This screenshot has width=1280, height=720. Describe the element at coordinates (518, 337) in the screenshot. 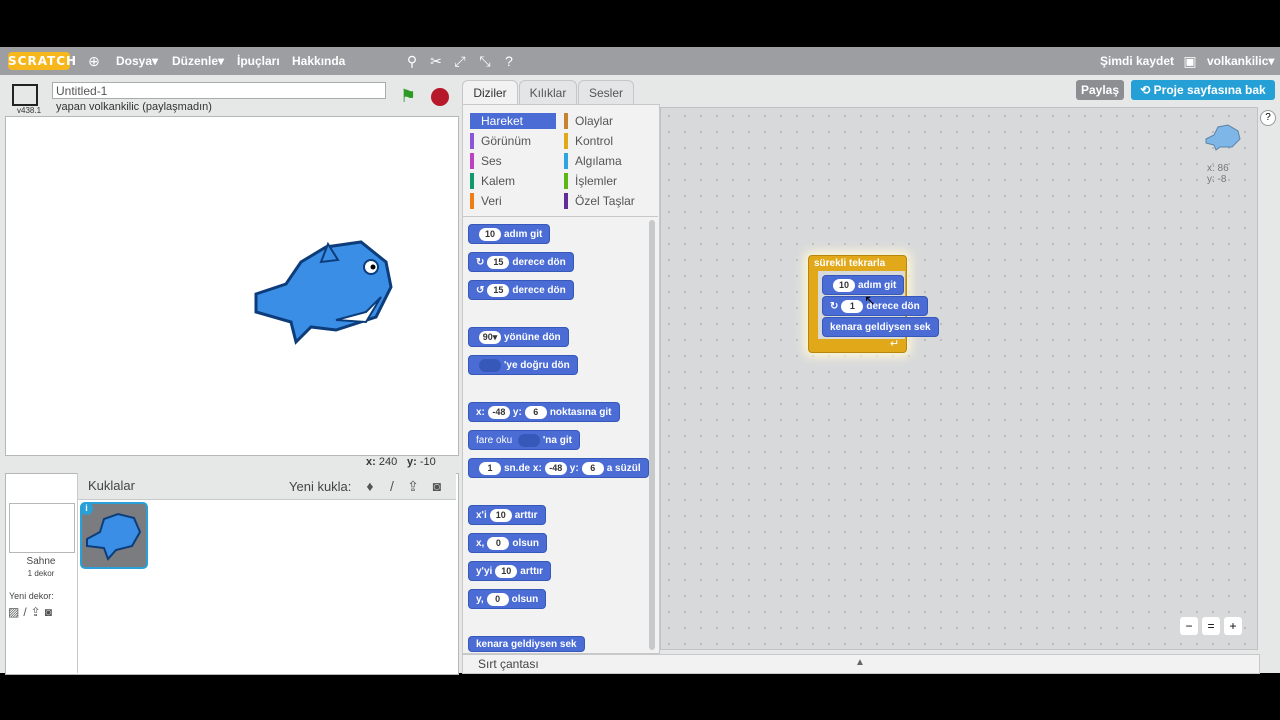

I see `block-point-direction: 90▾ yönüne dön` at that location.